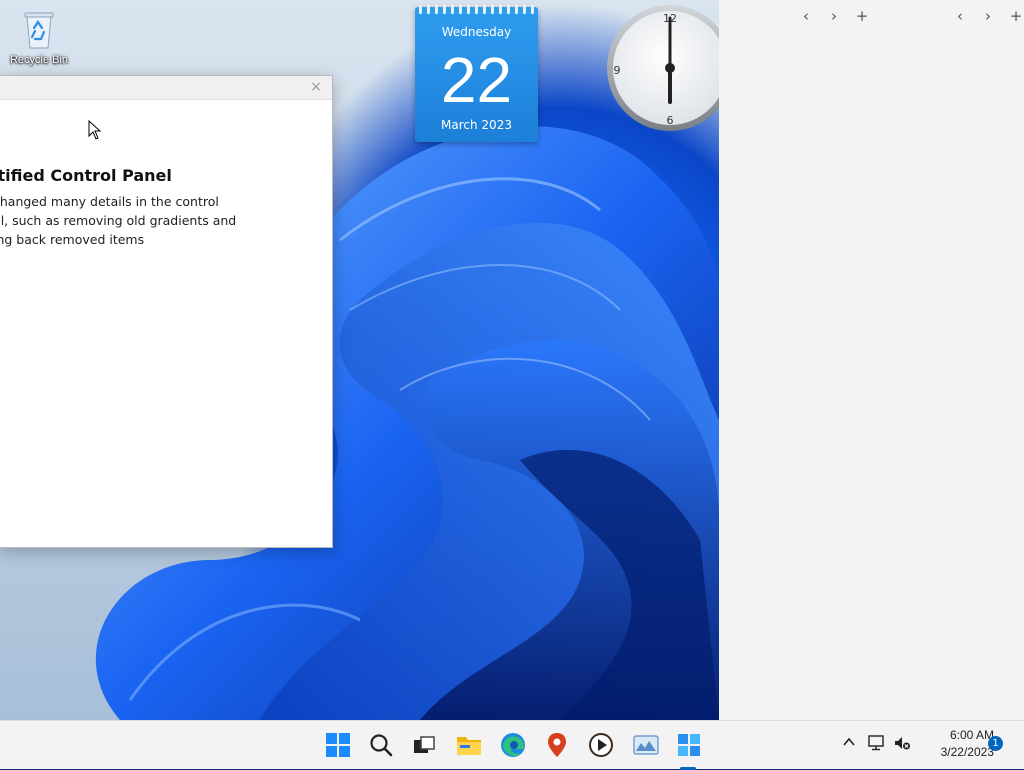  I want to click on start-icon, so click(338, 745).